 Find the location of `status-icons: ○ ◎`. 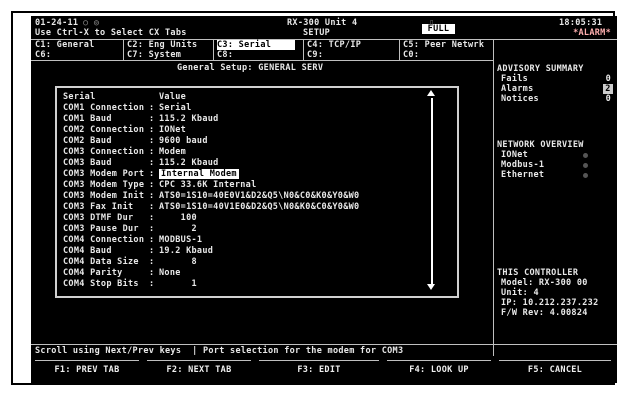

status-icons: ○ ◎ is located at coordinates (91, 23).